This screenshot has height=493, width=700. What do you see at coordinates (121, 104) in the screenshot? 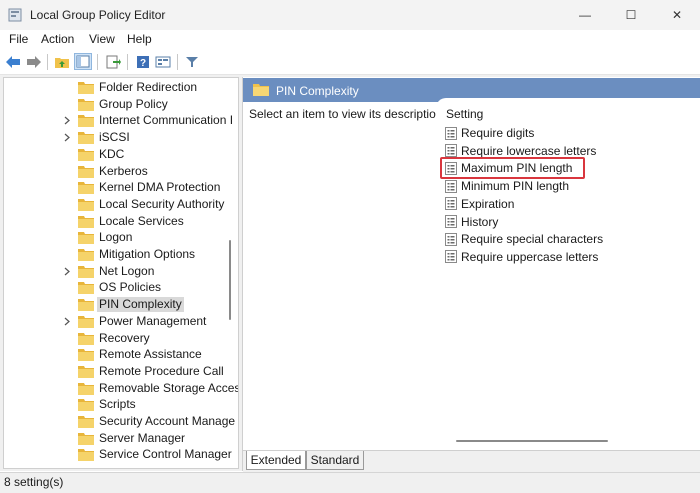
I see `tree-item: Group Policy` at bounding box center [121, 104].